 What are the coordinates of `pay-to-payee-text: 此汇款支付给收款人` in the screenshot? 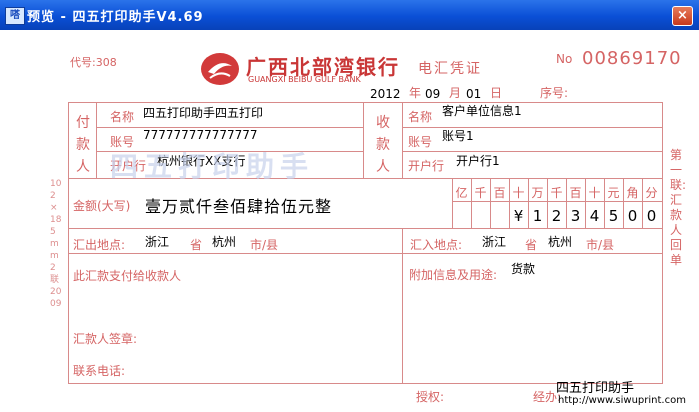 It's located at (127, 276).